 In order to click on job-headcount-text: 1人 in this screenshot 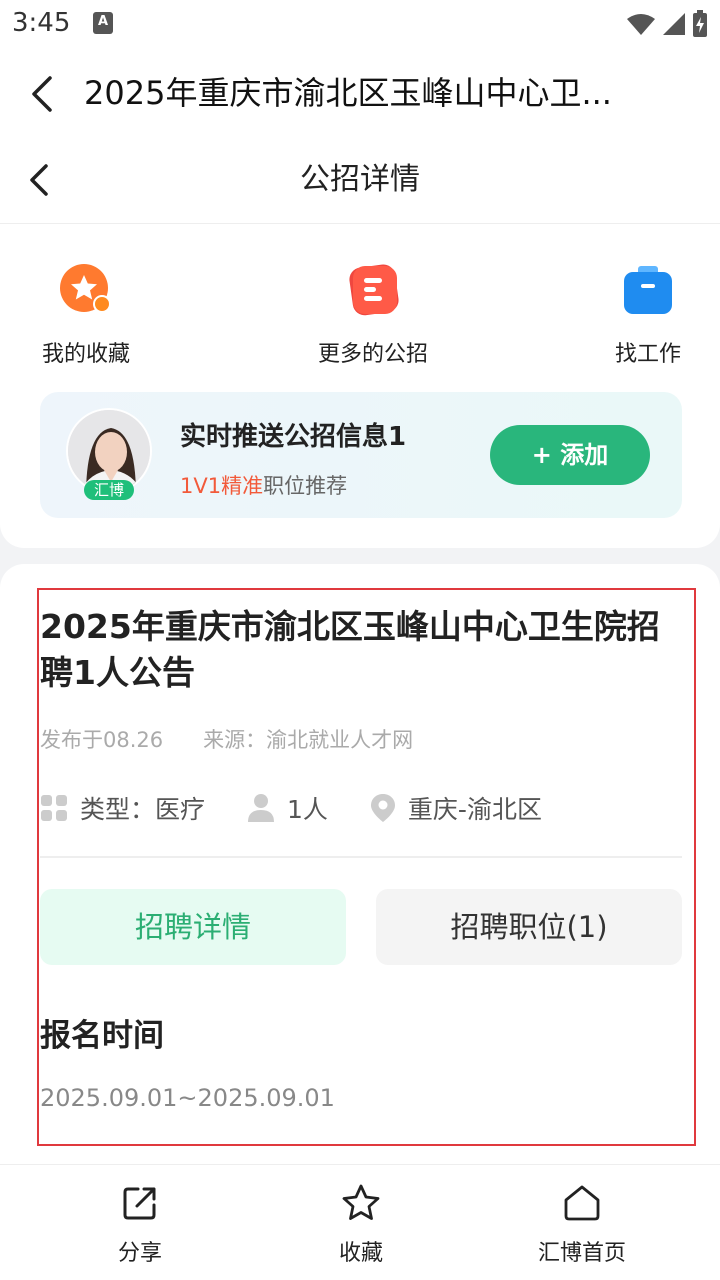, I will do `click(307, 809)`.